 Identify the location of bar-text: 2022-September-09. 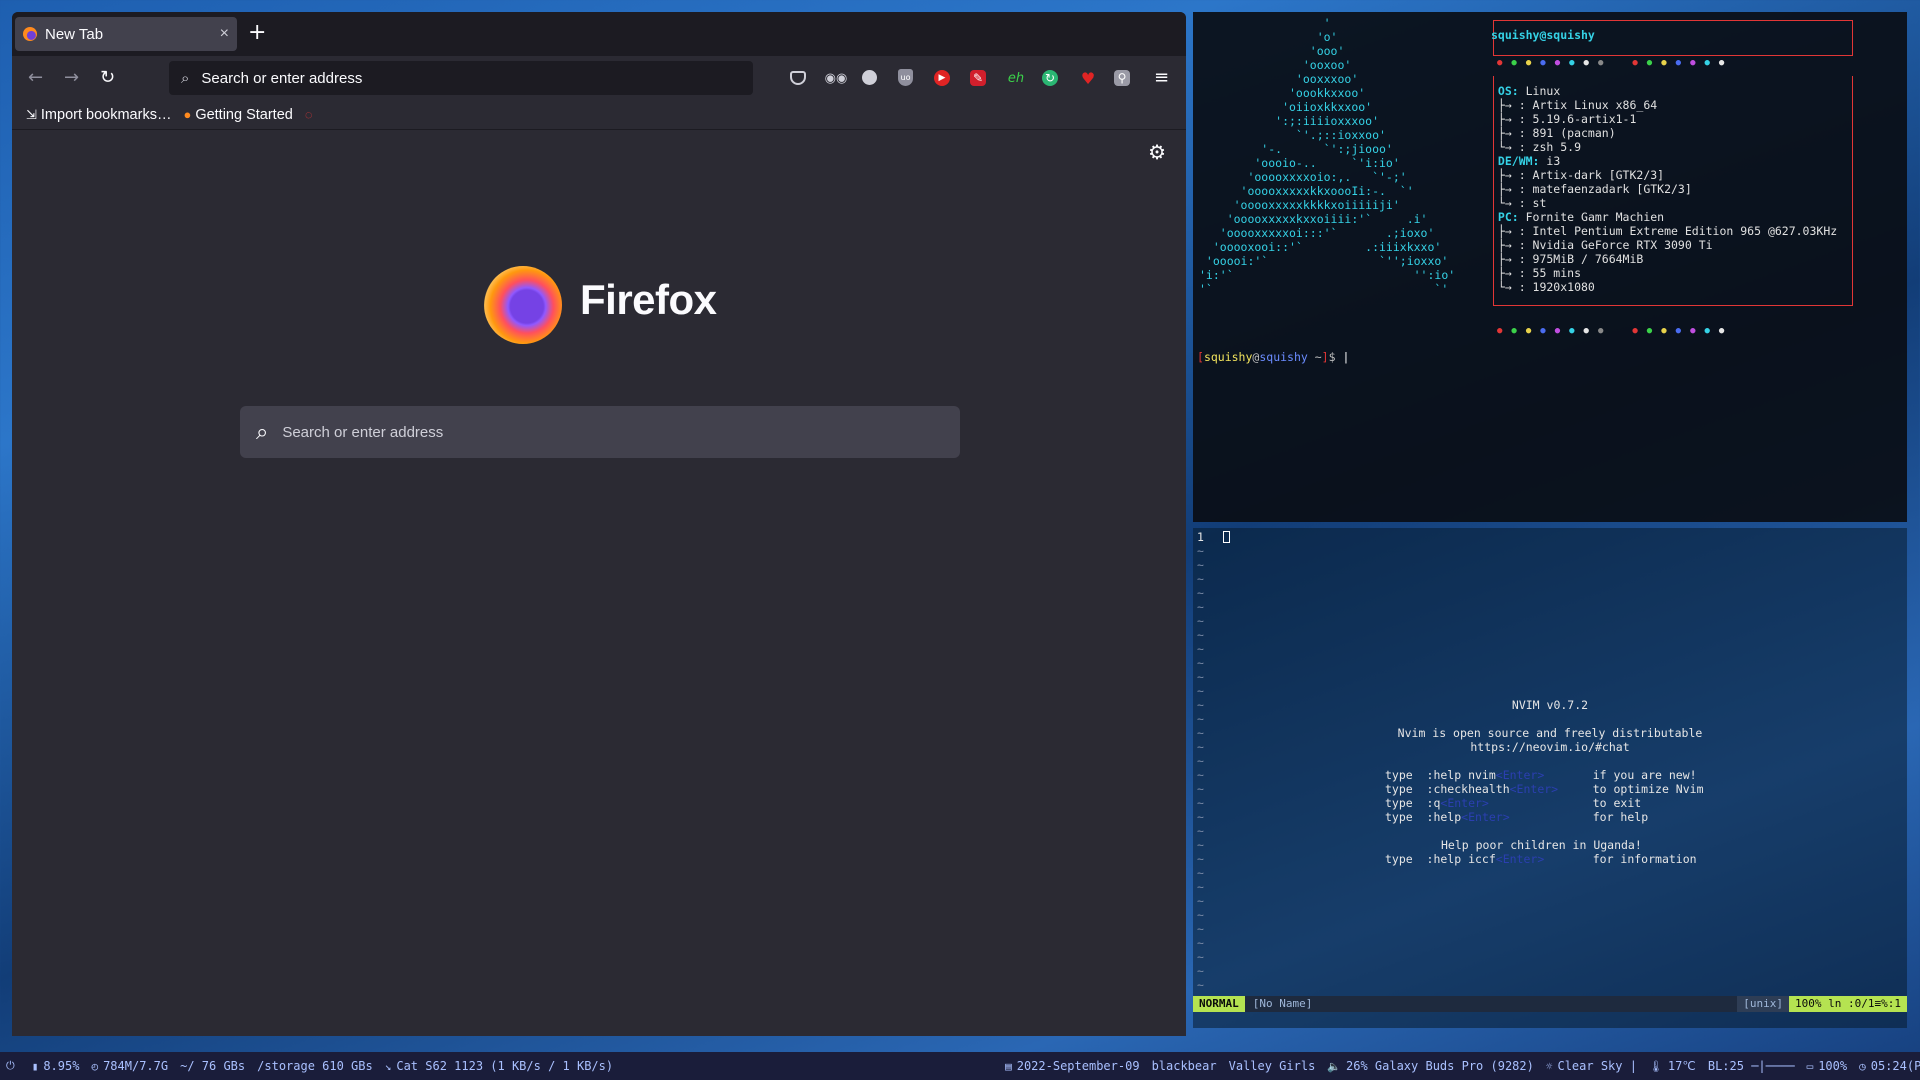
(1078, 1066).